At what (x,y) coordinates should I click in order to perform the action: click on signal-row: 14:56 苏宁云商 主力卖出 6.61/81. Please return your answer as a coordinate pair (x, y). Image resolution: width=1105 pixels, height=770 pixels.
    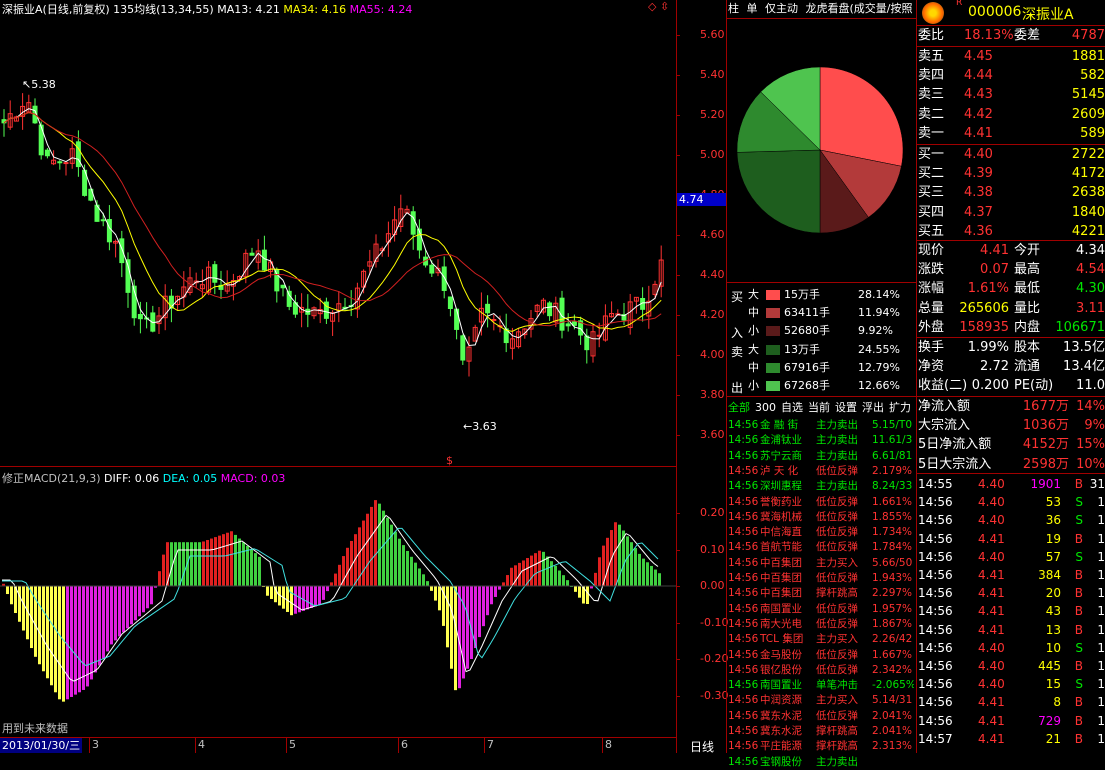
    Looking at the image, I should click on (821, 456).